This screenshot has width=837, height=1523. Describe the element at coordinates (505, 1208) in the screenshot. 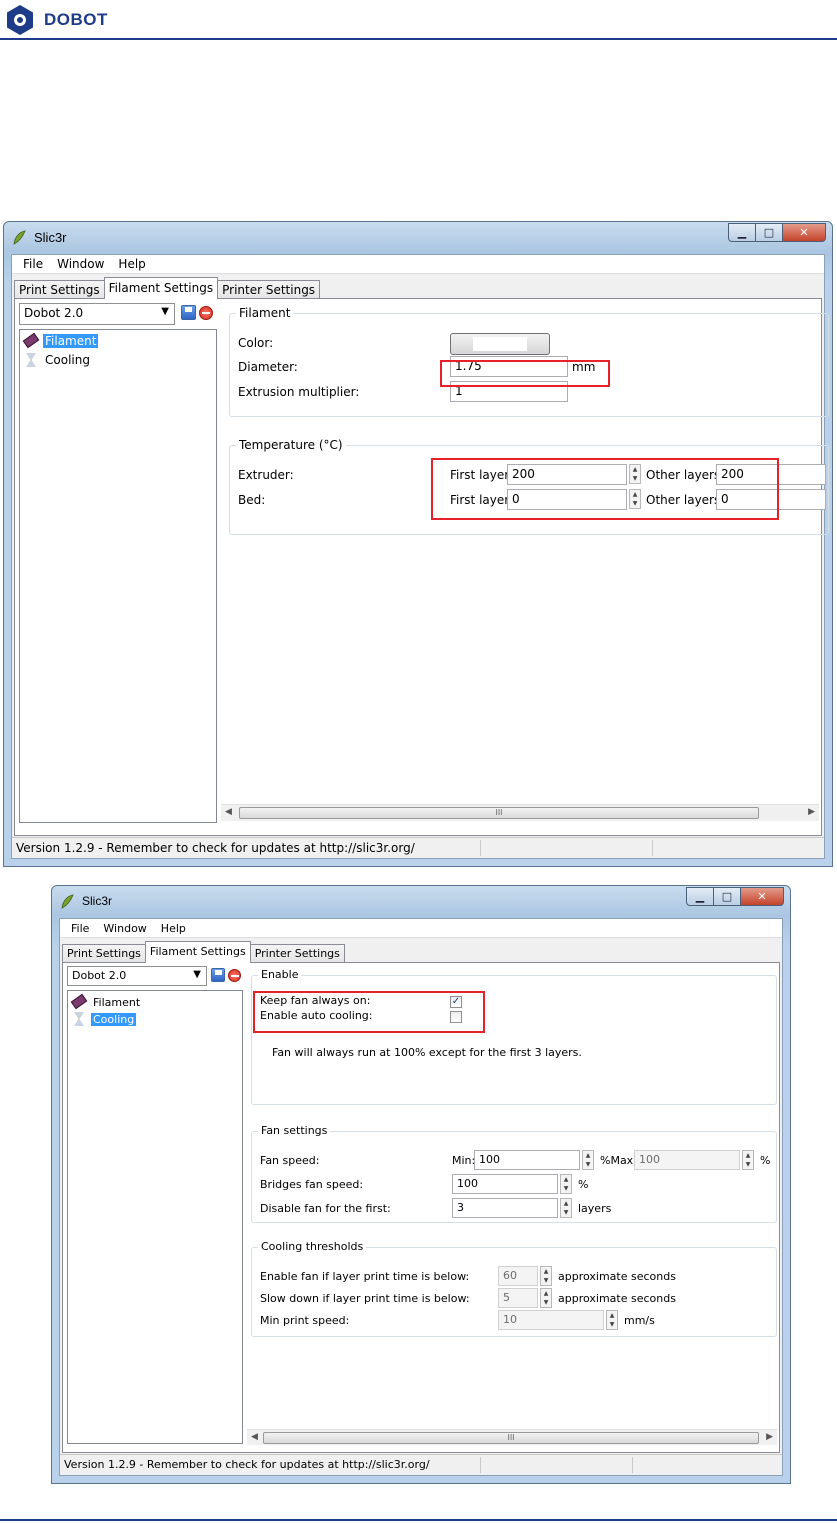

I see `disable-fan-first-input: 3` at that location.